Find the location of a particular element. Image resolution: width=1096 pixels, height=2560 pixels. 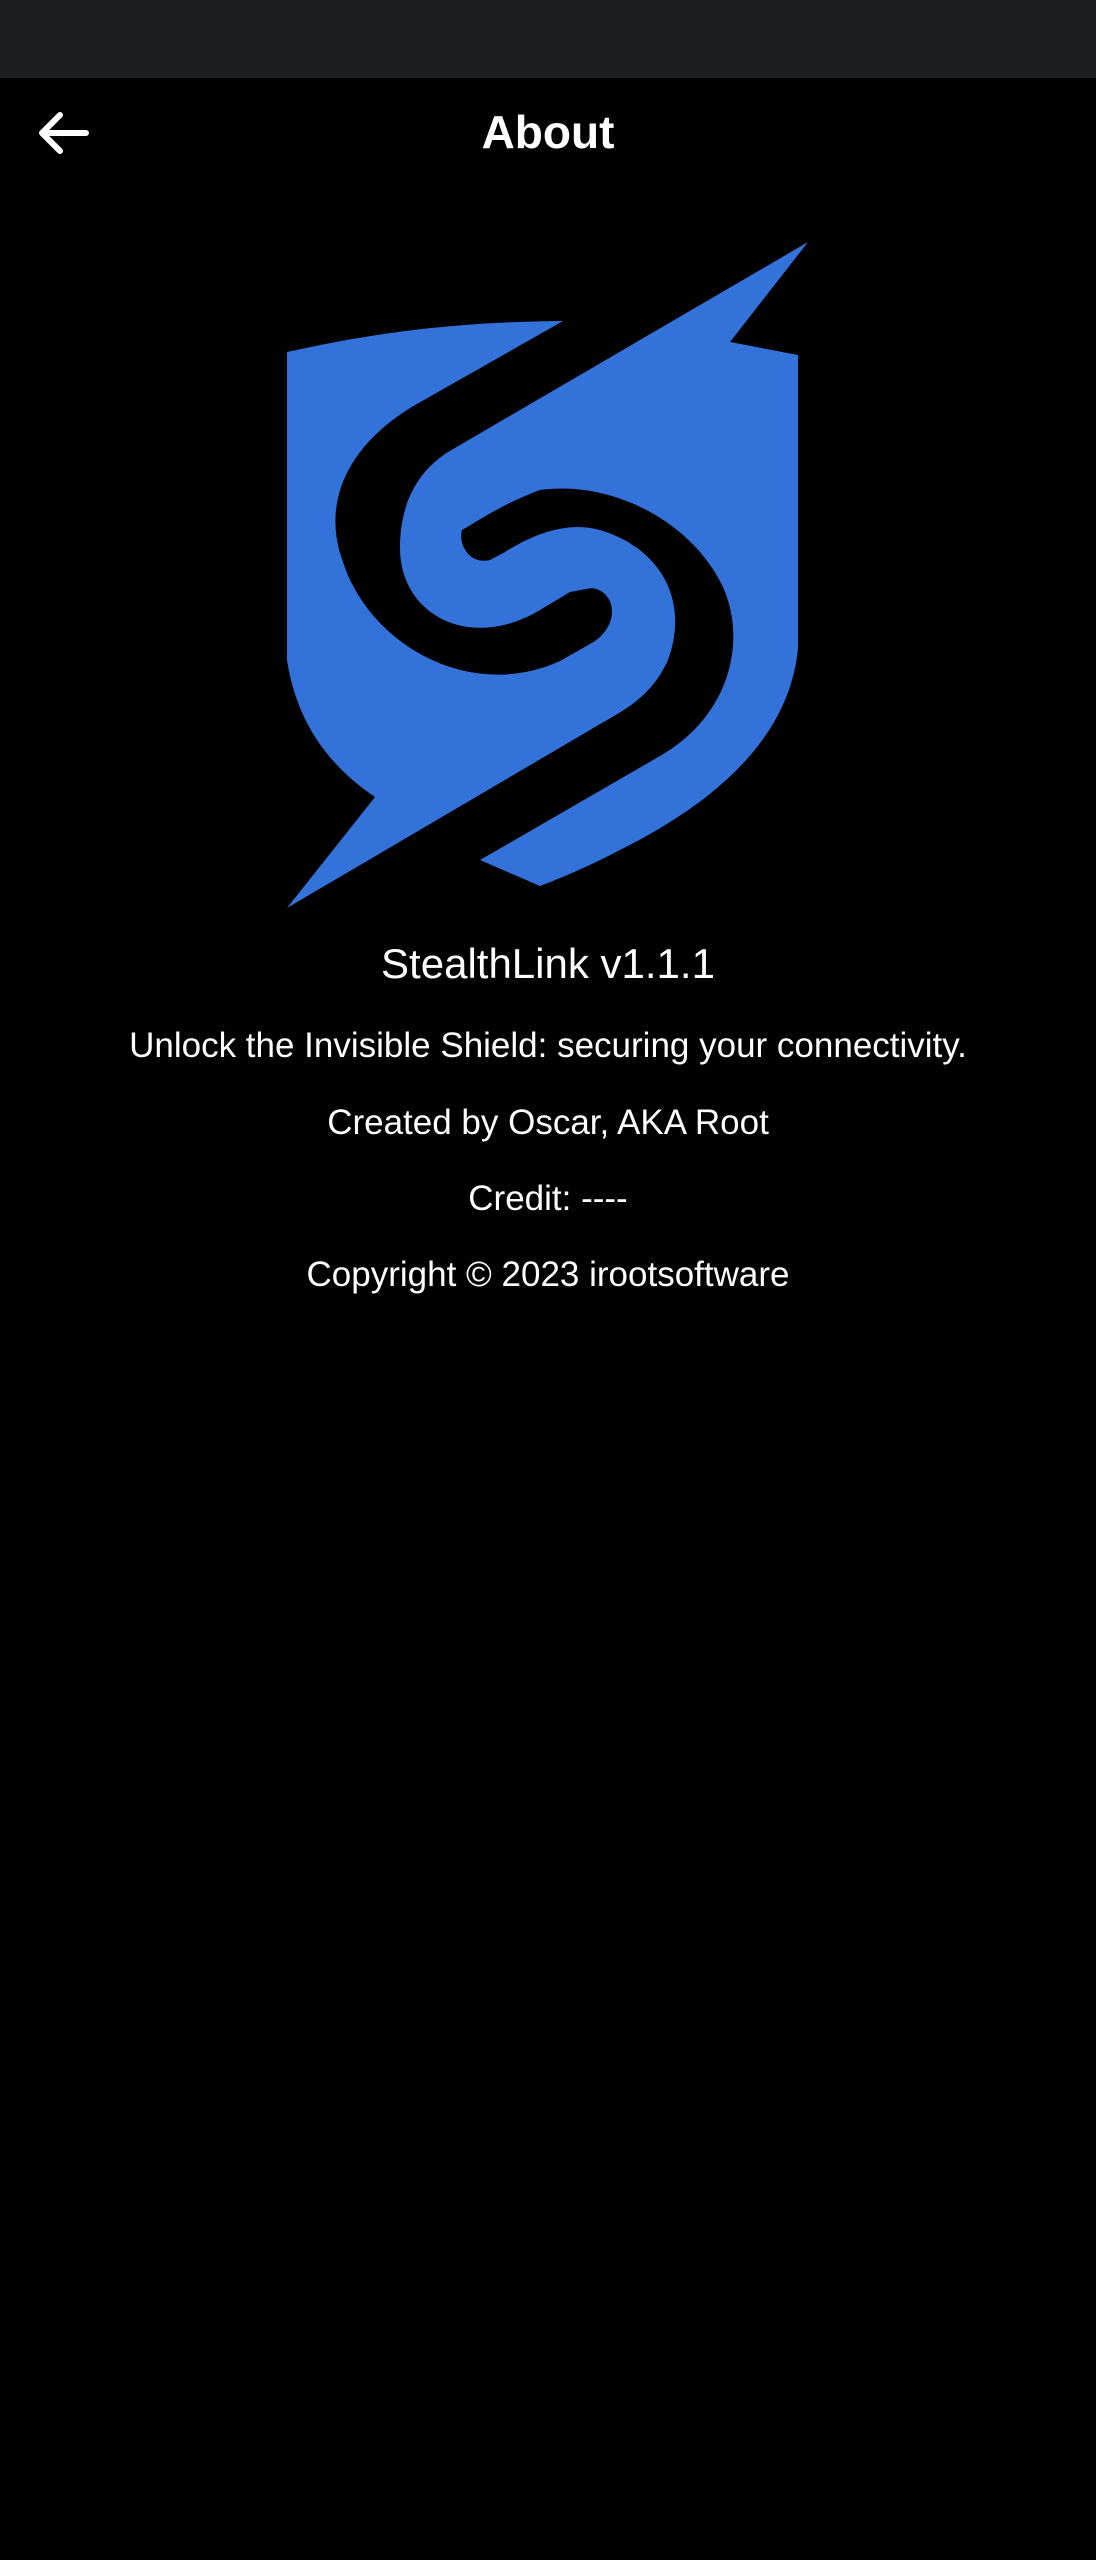

shield-s-logo-icon is located at coordinates (547, 575).